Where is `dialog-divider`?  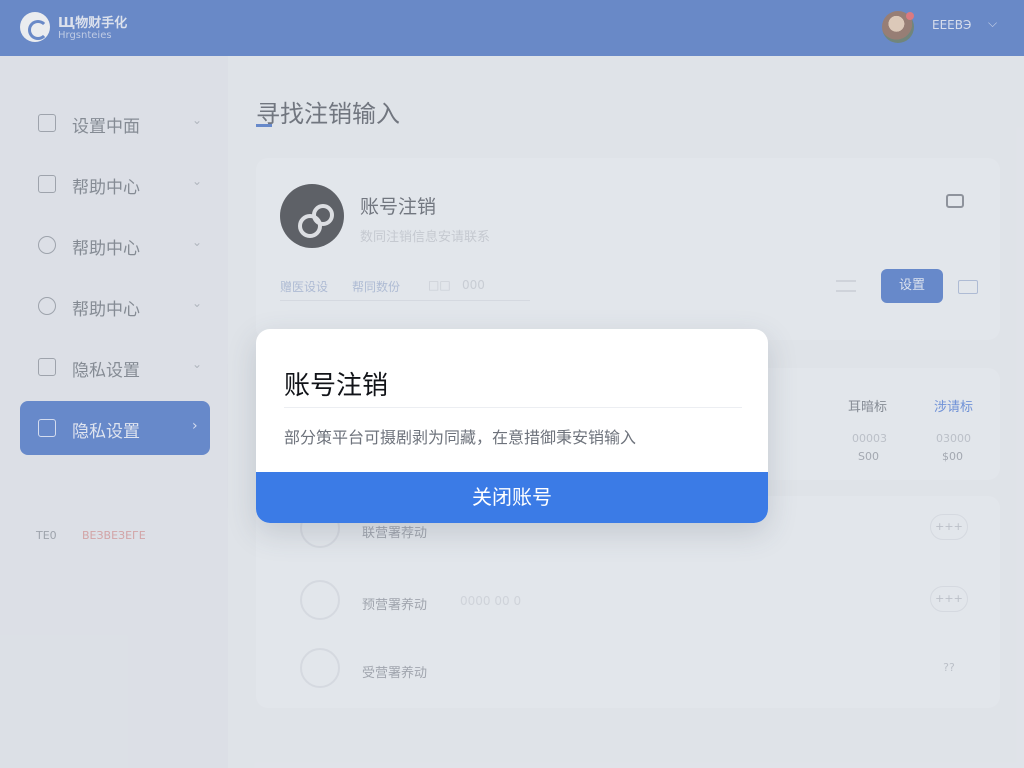 dialog-divider is located at coordinates (513, 407).